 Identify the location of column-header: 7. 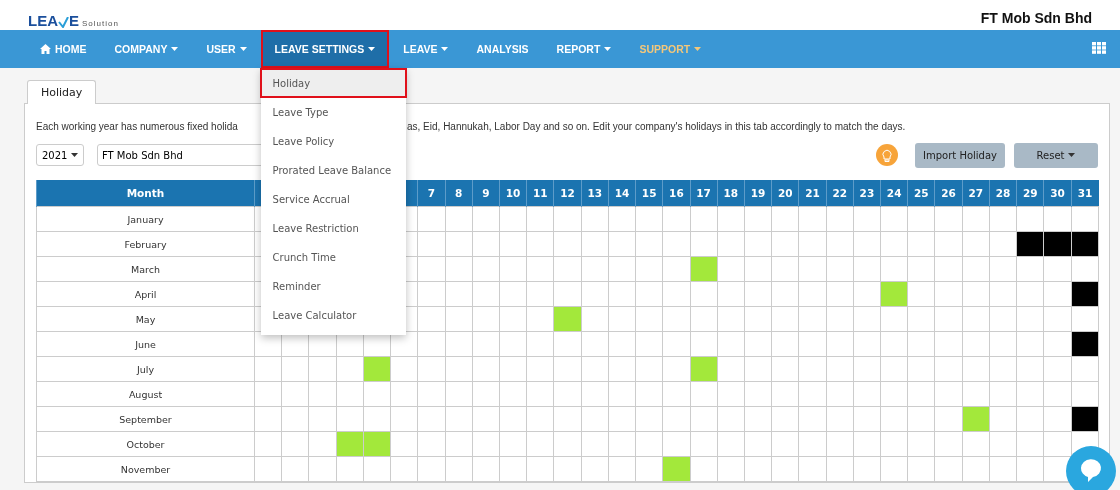
(431, 193).